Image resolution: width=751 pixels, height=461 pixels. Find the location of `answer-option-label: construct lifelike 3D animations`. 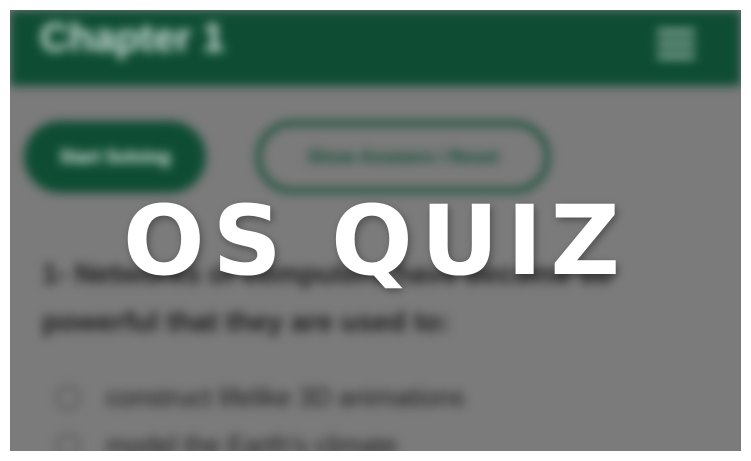

answer-option-label: construct lifelike 3D animations is located at coordinates (285, 397).